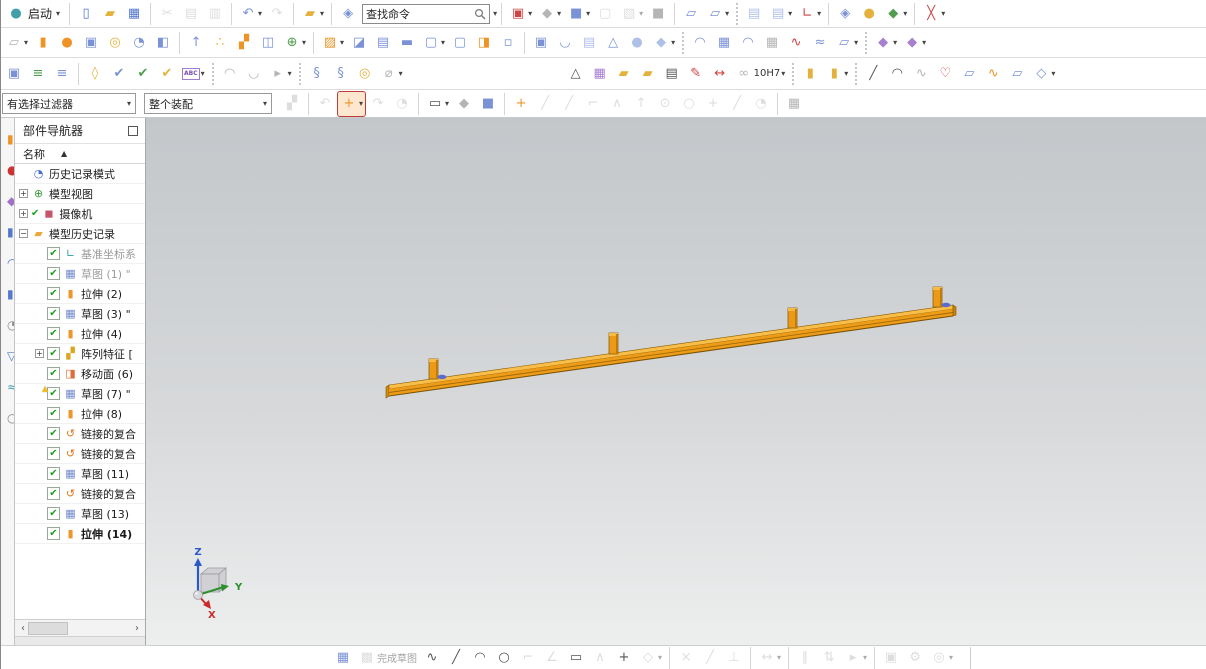 Image resolution: width=1206 pixels, height=669 pixels. Describe the element at coordinates (624, 74) in the screenshot. I see `point-set-button: ▰` at that location.